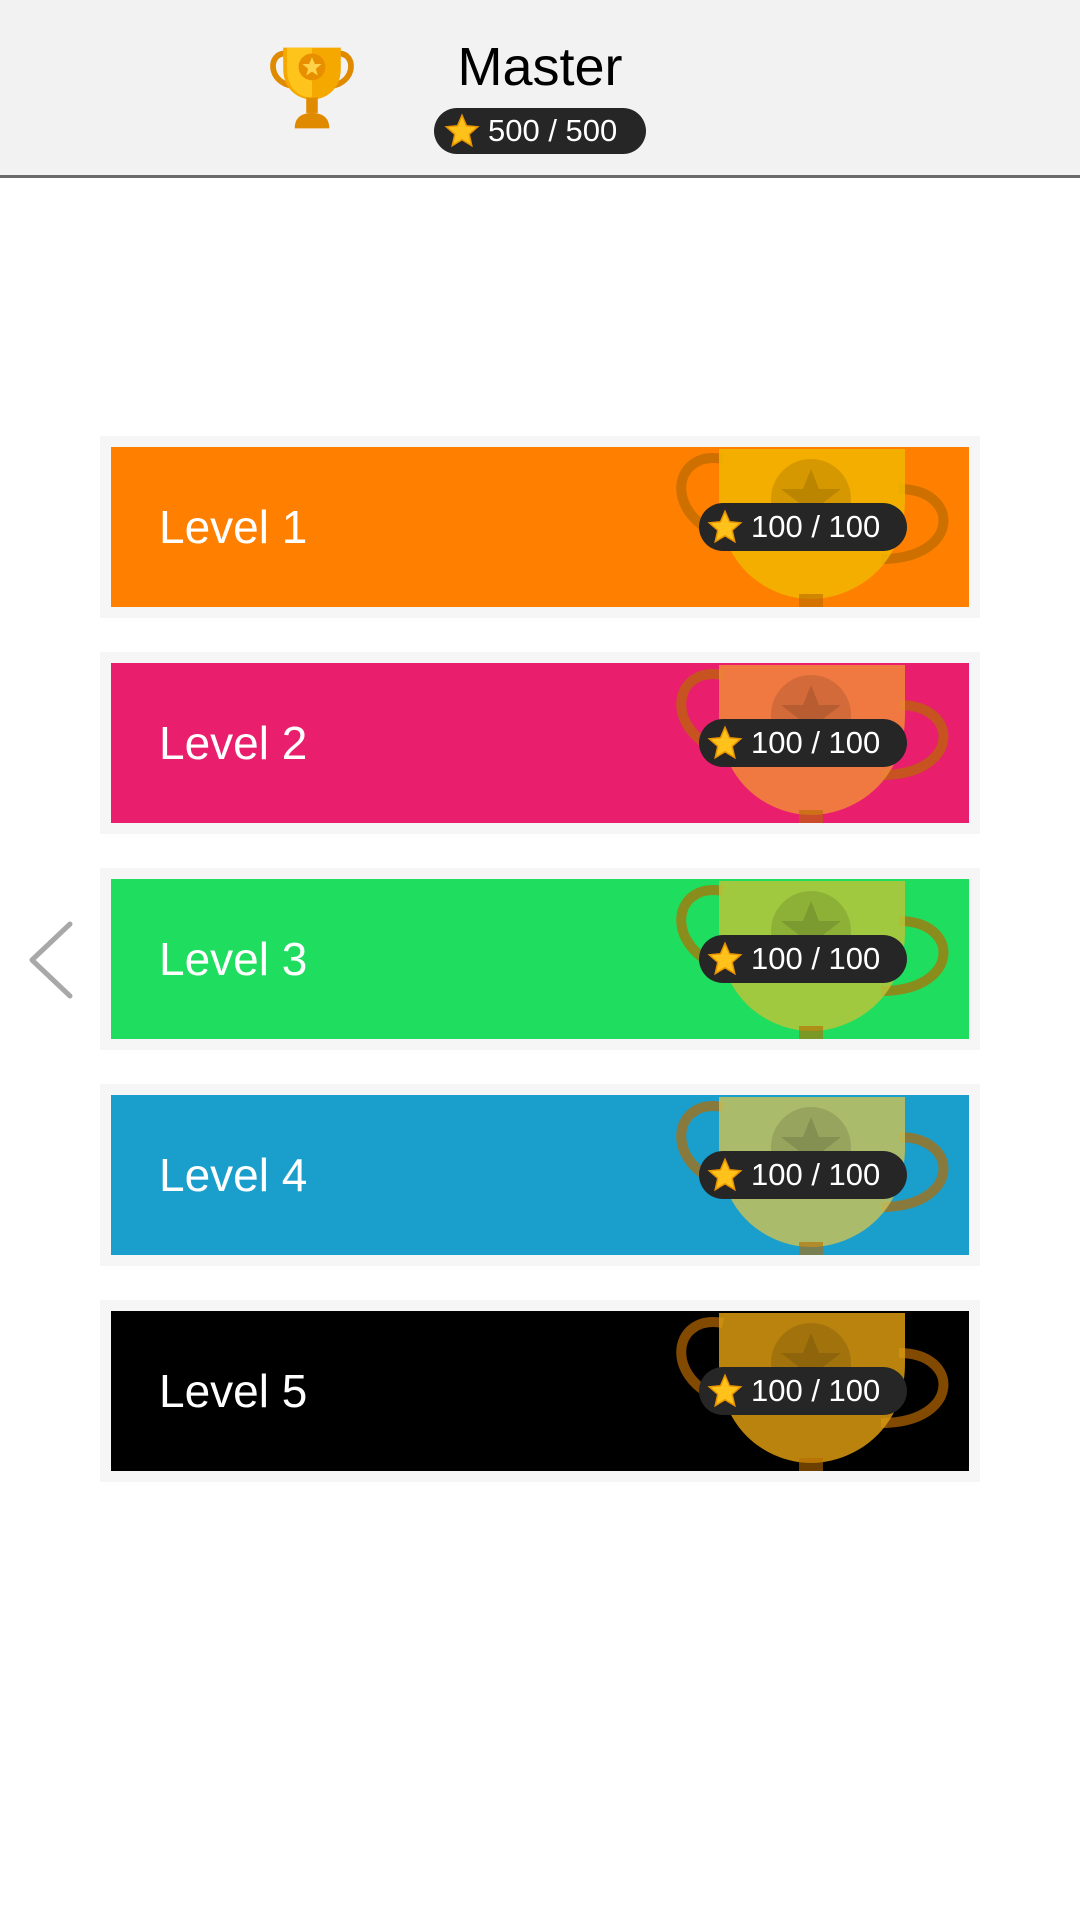  What do you see at coordinates (233, 1175) in the screenshot?
I see `level-label: Level 4` at bounding box center [233, 1175].